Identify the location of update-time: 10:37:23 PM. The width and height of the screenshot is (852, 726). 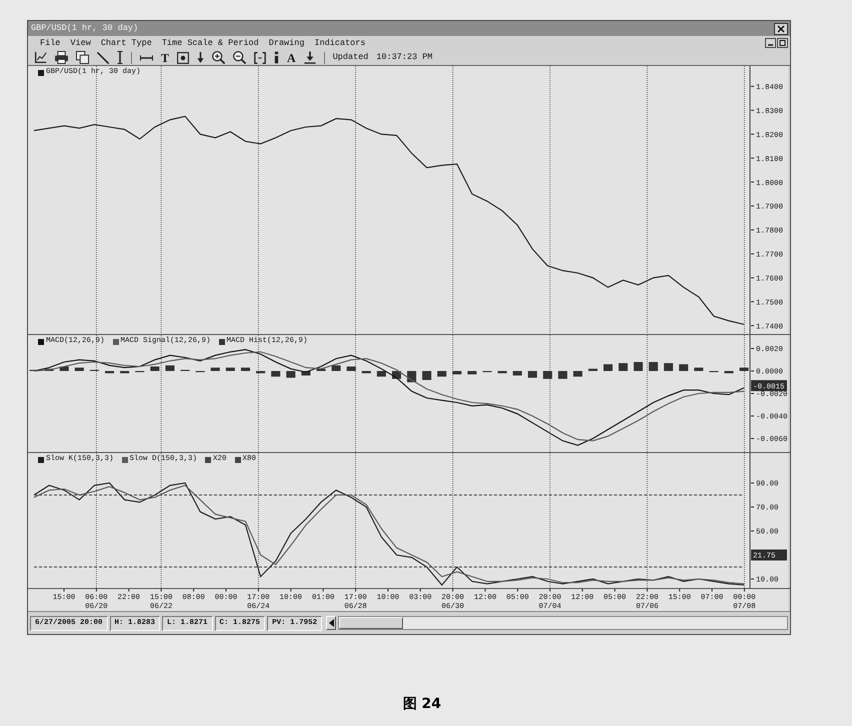
(404, 57).